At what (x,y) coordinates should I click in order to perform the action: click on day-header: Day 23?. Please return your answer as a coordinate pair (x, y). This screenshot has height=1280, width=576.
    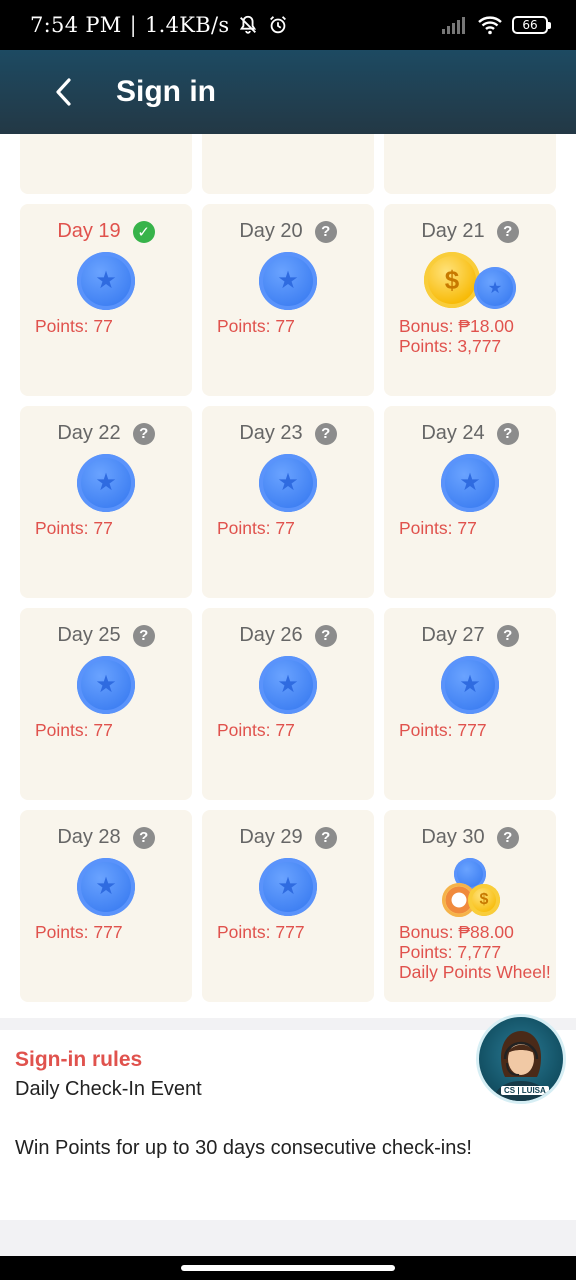
    Looking at the image, I should click on (288, 433).